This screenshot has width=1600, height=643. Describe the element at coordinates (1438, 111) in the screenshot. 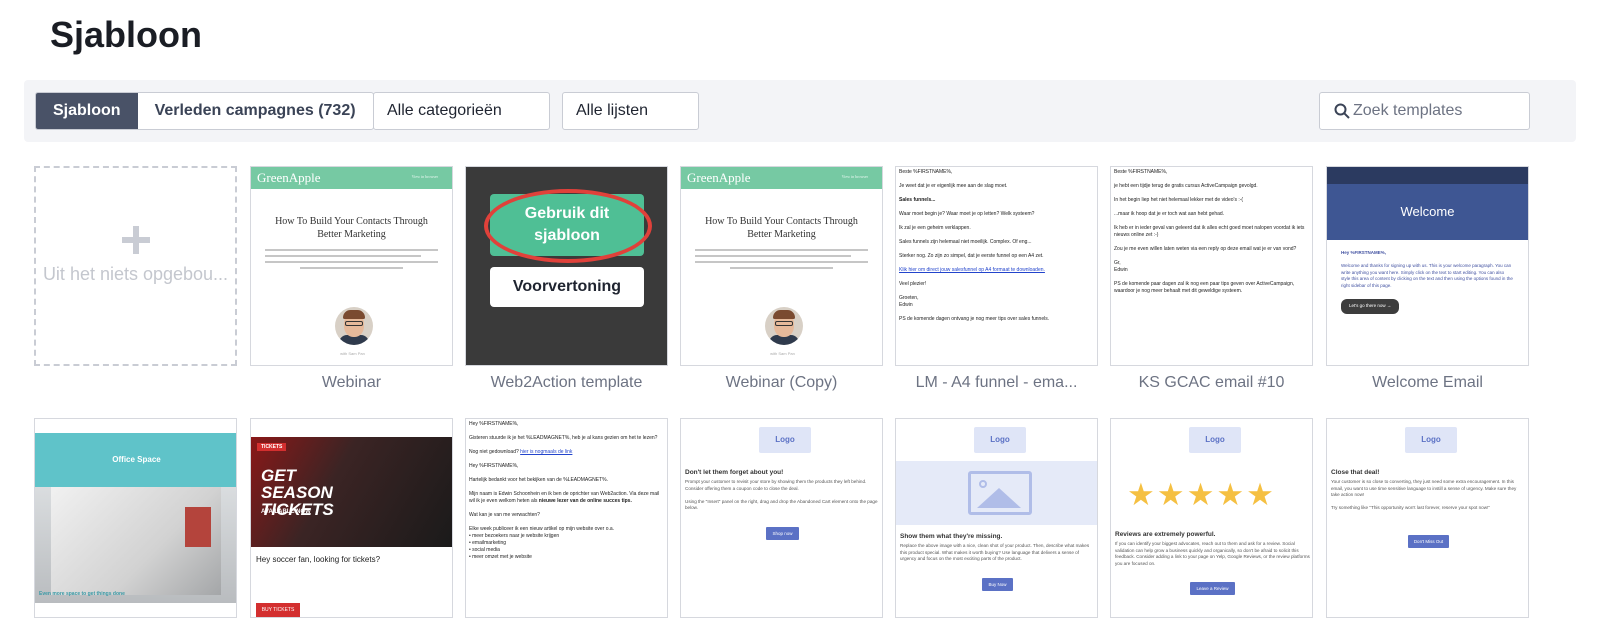

I see `search-input` at that location.